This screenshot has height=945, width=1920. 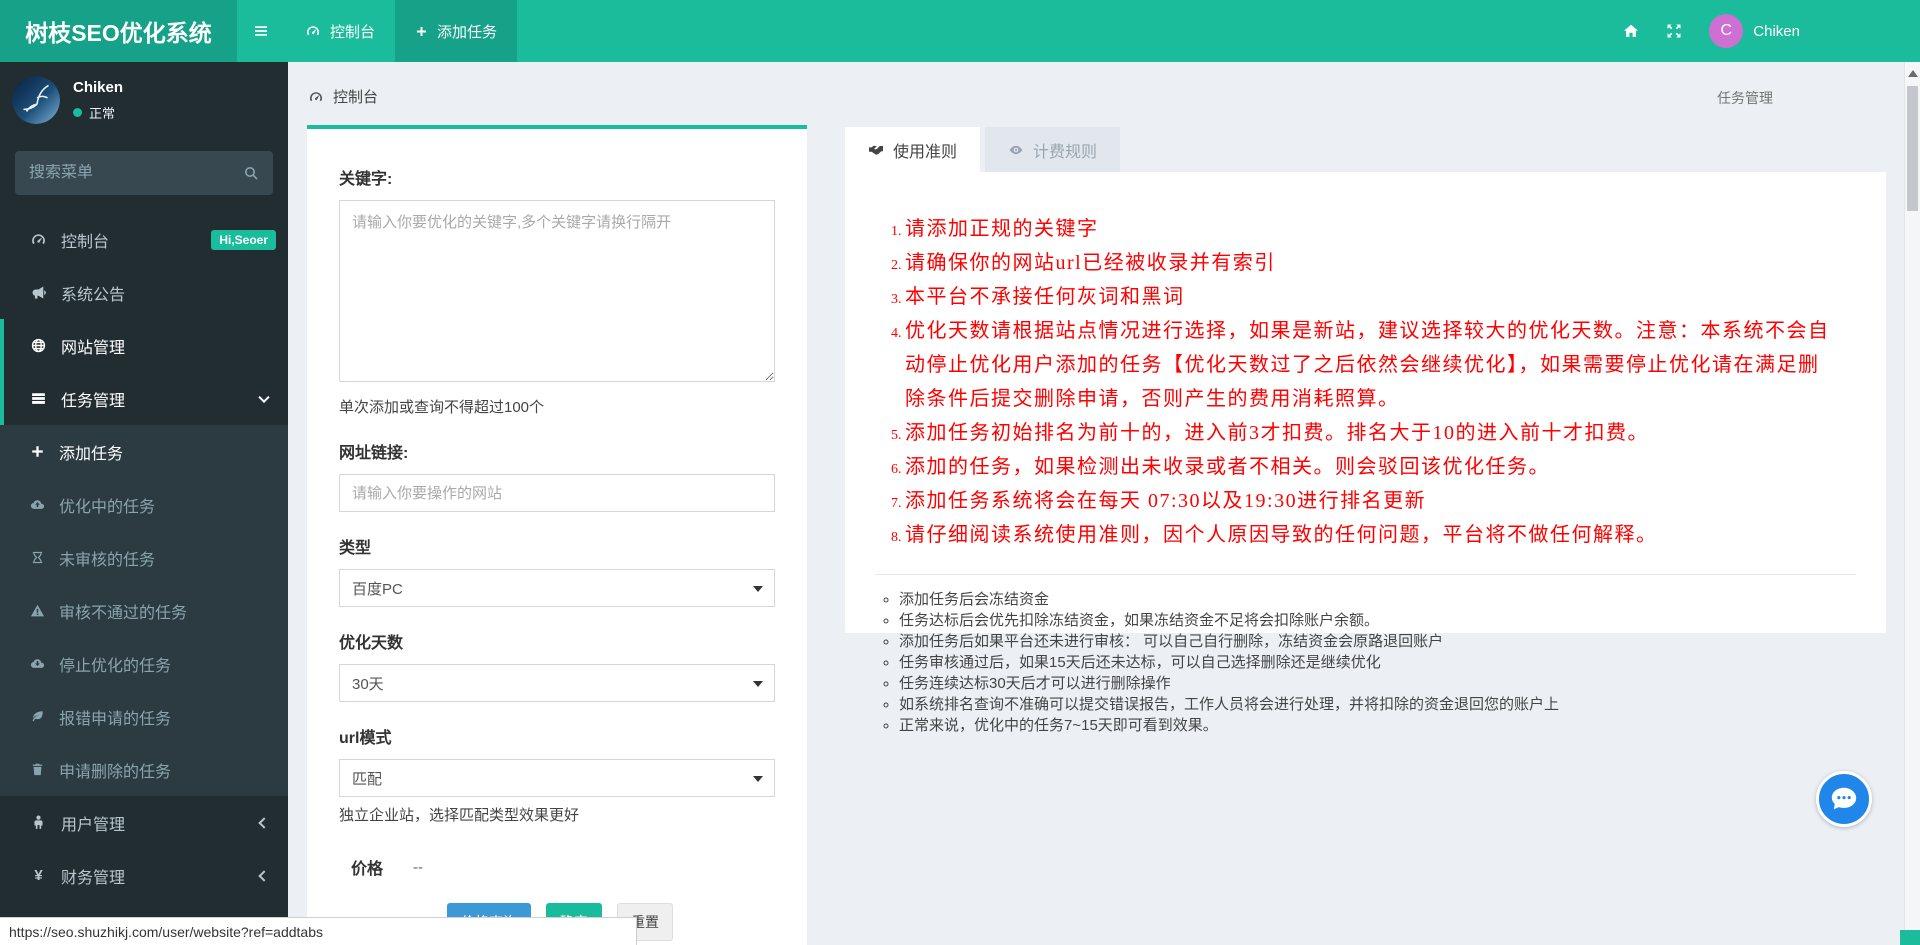 What do you see at coordinates (37, 663) in the screenshot?
I see `cloud-download-icon` at bounding box center [37, 663].